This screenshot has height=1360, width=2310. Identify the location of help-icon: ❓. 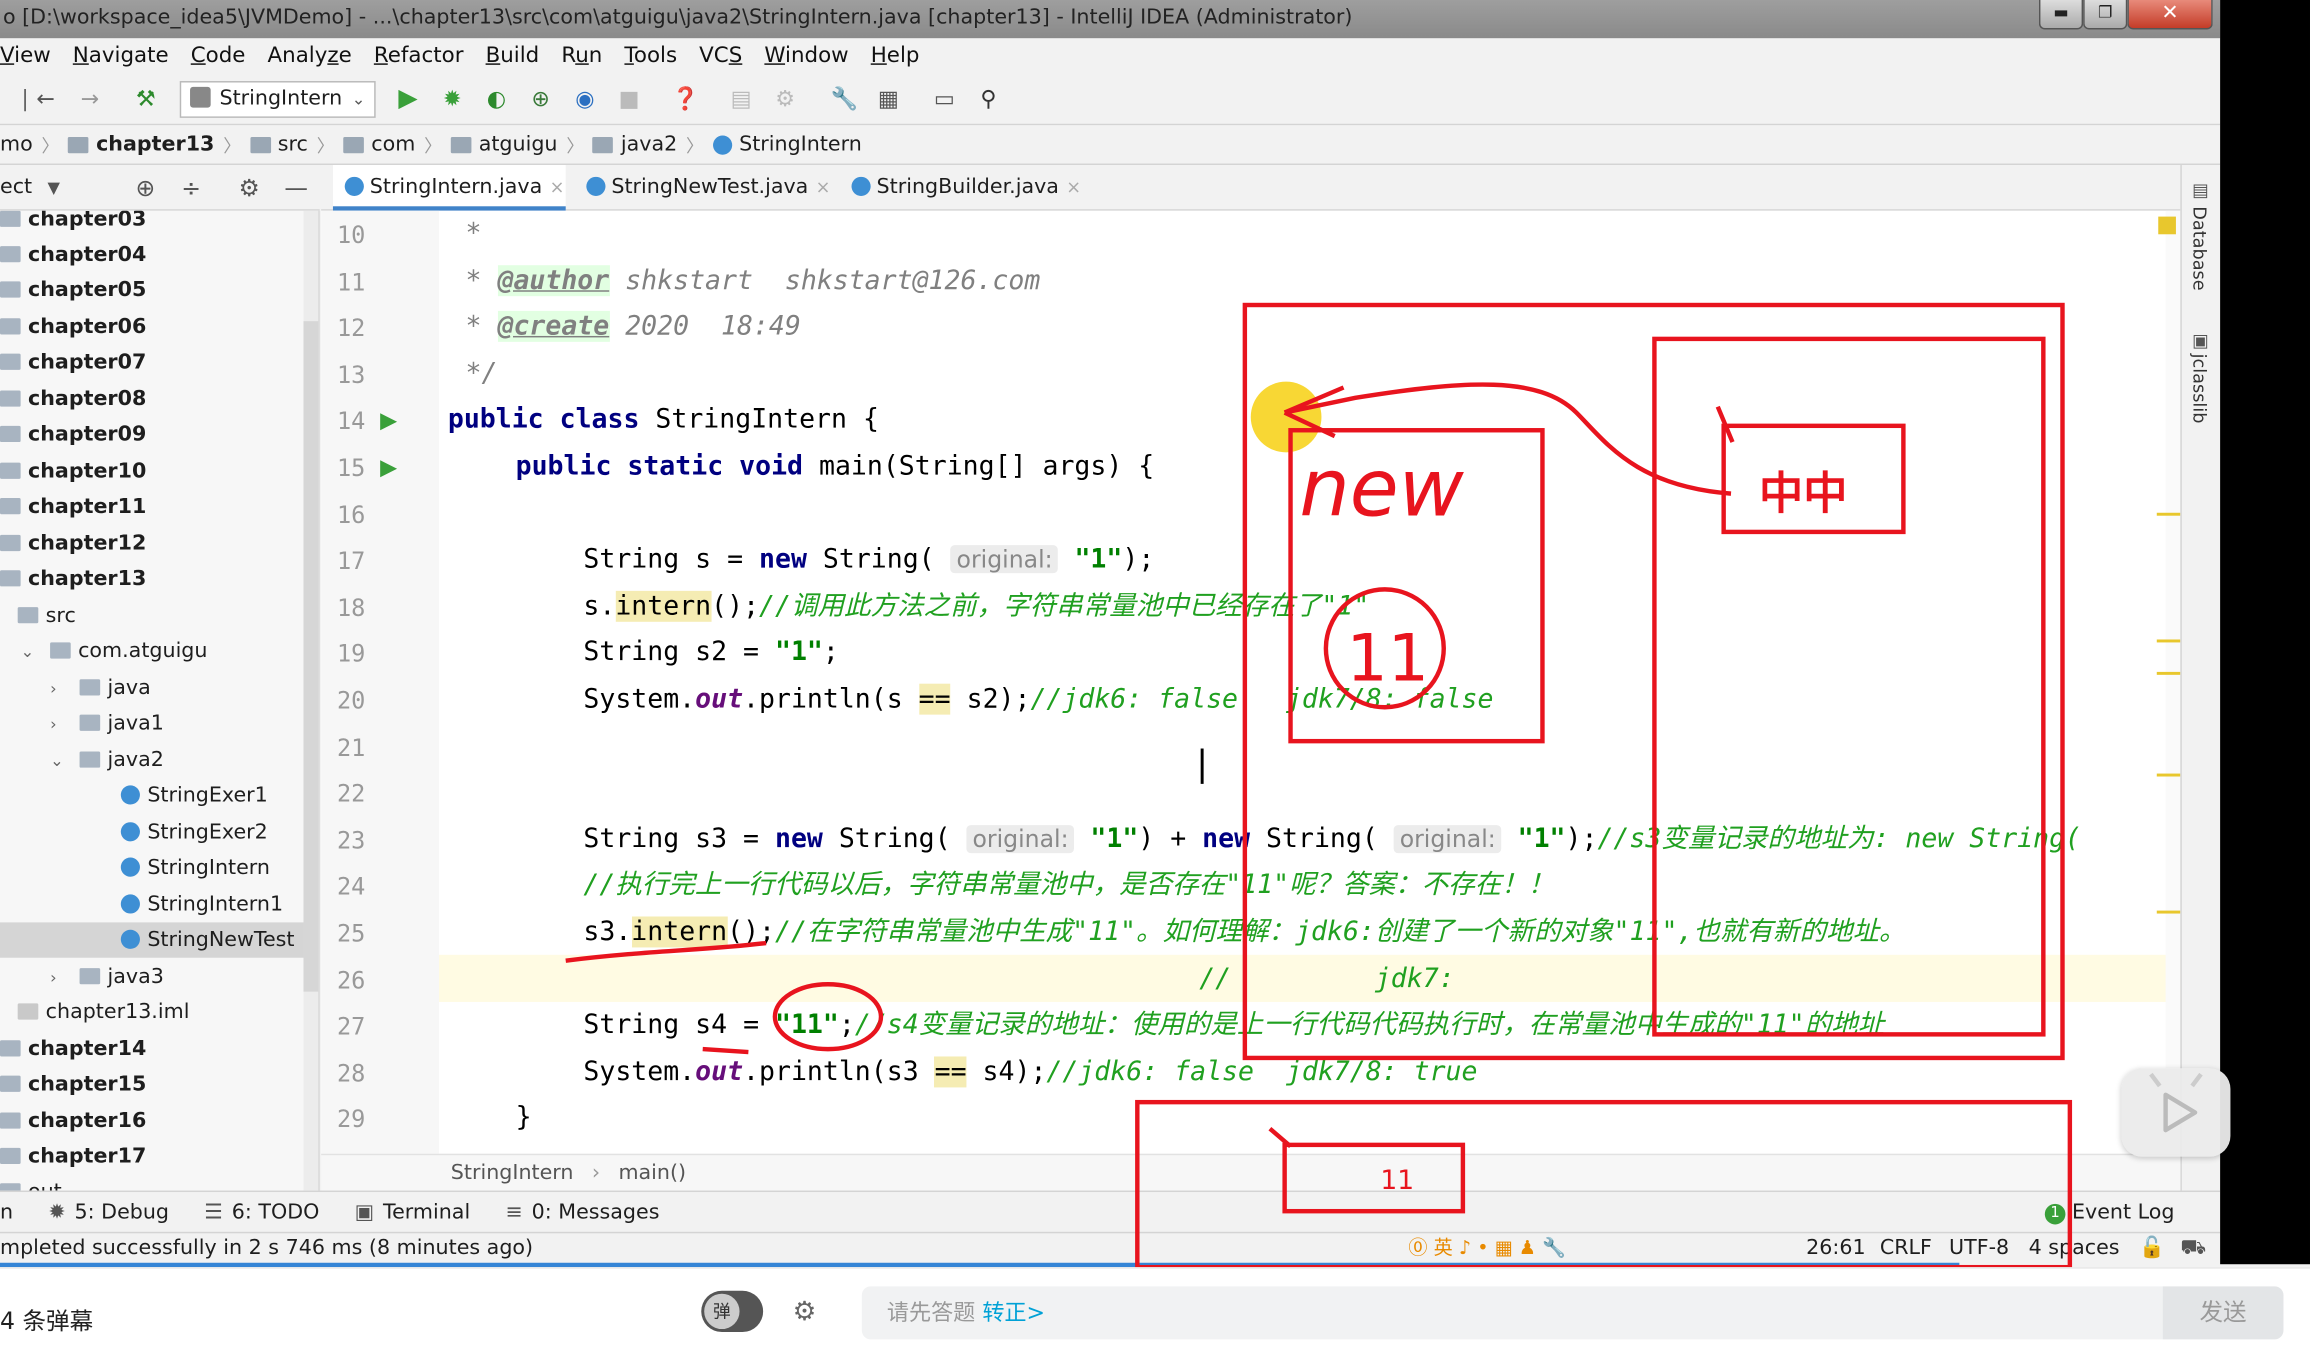
(686, 98).